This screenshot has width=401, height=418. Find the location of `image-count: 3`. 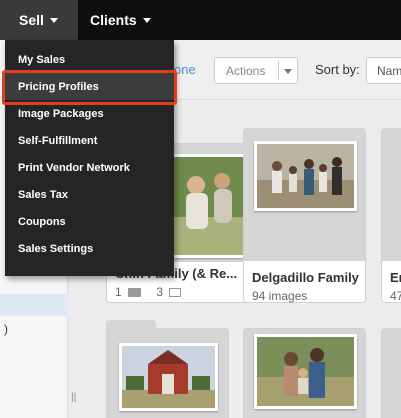

image-count: 3 is located at coordinates (160, 292).